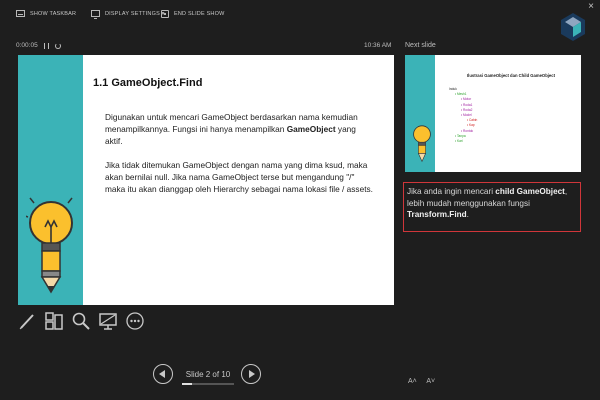 The width and height of the screenshot is (600, 400). Describe the element at coordinates (27, 45) in the screenshot. I see `elapsed-time: 0:00:05` at that location.